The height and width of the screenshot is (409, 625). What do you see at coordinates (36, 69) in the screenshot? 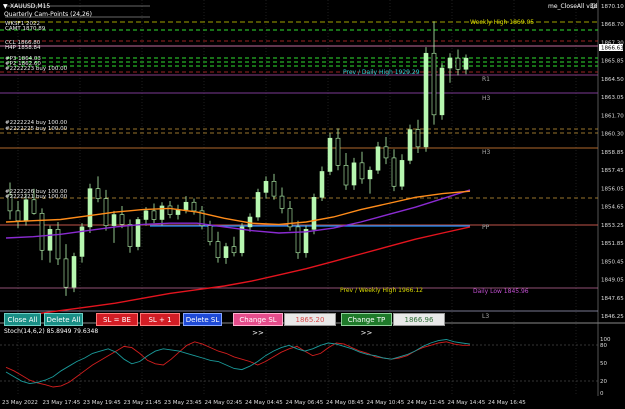
I see `order-label-1: #2222223 buy 100.00` at bounding box center [36, 69].